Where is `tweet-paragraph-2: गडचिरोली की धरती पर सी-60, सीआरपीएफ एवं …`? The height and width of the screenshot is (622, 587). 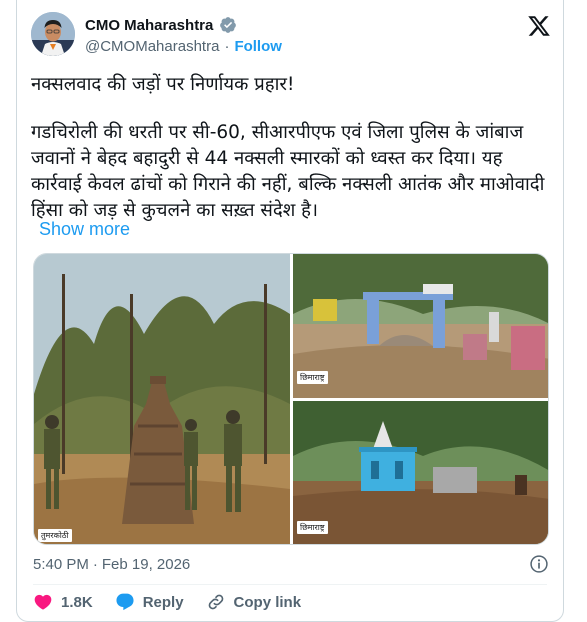
tweet-paragraph-2: गडचिरोली की धरती पर सी-60, सीआरपीएफ एवं … is located at coordinates (288, 171).